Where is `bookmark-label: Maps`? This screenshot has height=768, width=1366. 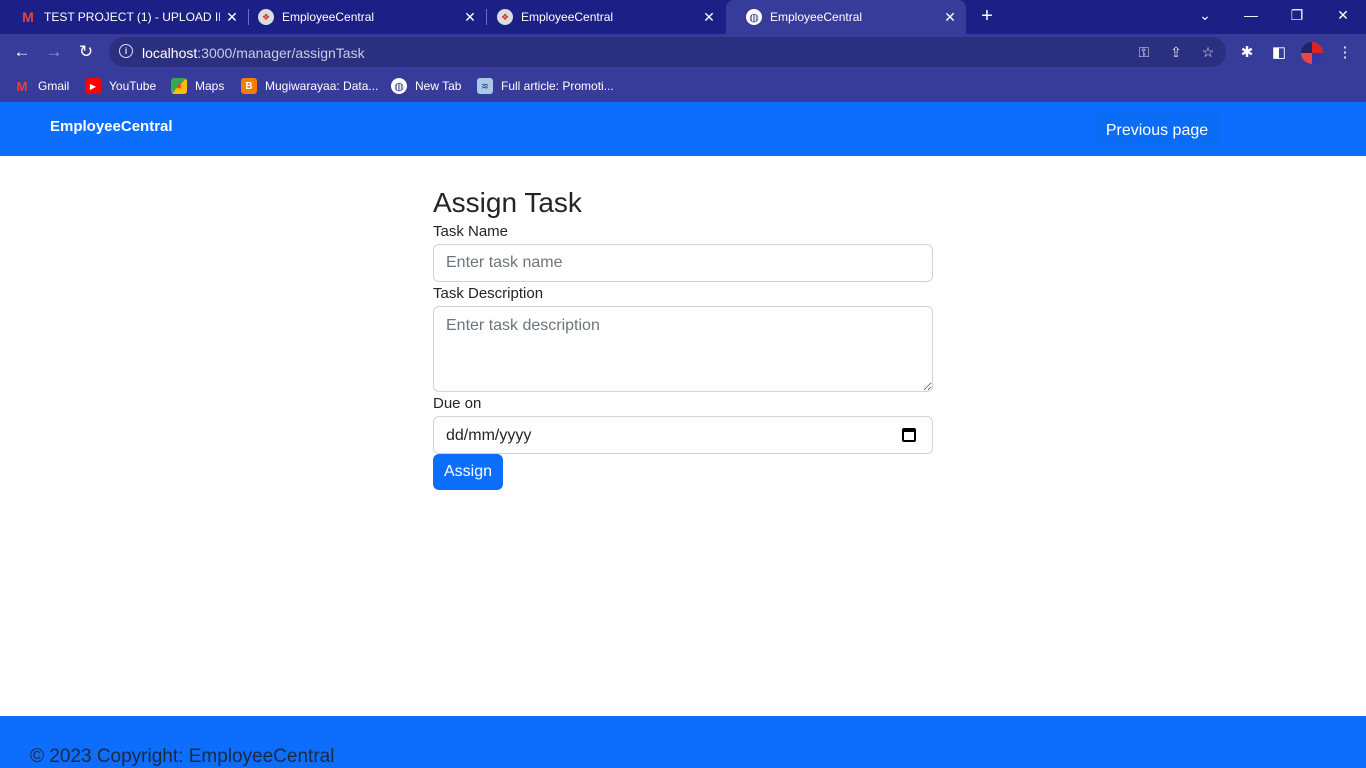
bookmark-label: Maps is located at coordinates (210, 86).